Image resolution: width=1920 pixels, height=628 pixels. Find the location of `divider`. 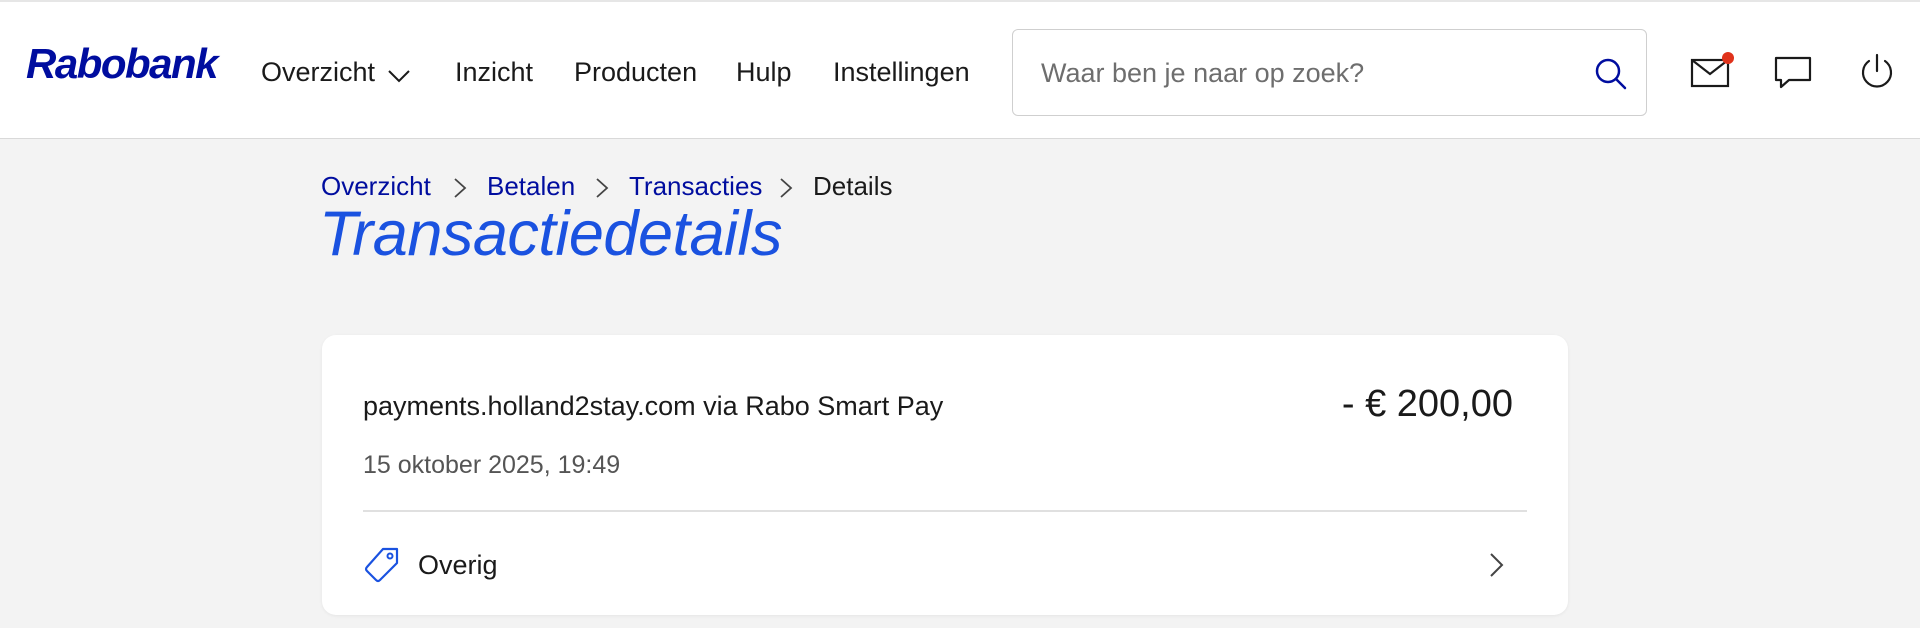

divider is located at coordinates (945, 511).